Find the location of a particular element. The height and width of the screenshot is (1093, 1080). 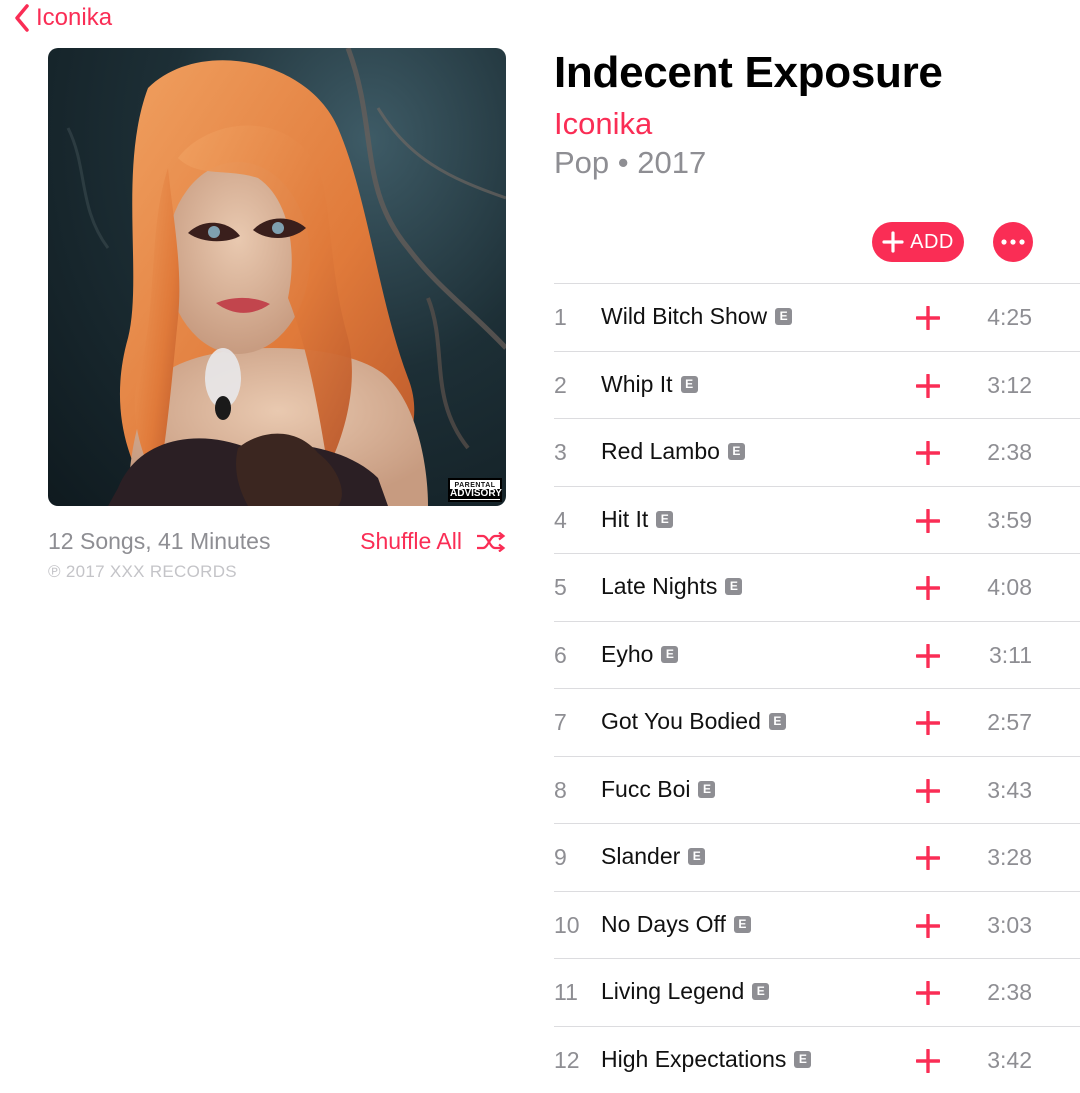

track-title-group: Fucc BoiE is located at coordinates (658, 789).